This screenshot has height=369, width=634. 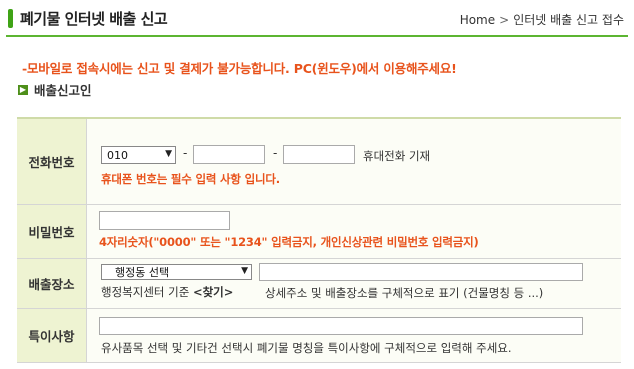 I want to click on title-bar-icon, so click(x=10, y=18).